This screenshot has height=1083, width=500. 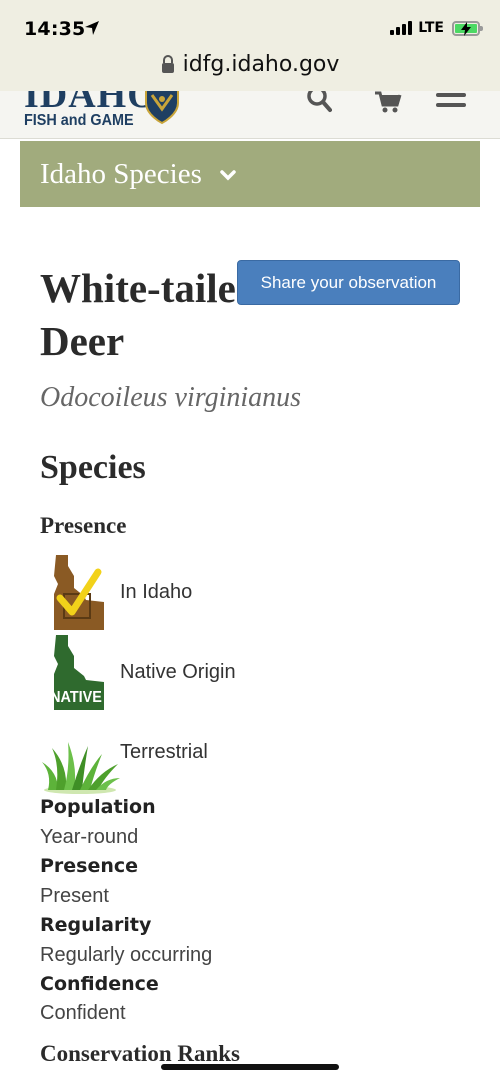 I want to click on presence-label-terrestrial: Terrestrial, so click(x=164, y=752).